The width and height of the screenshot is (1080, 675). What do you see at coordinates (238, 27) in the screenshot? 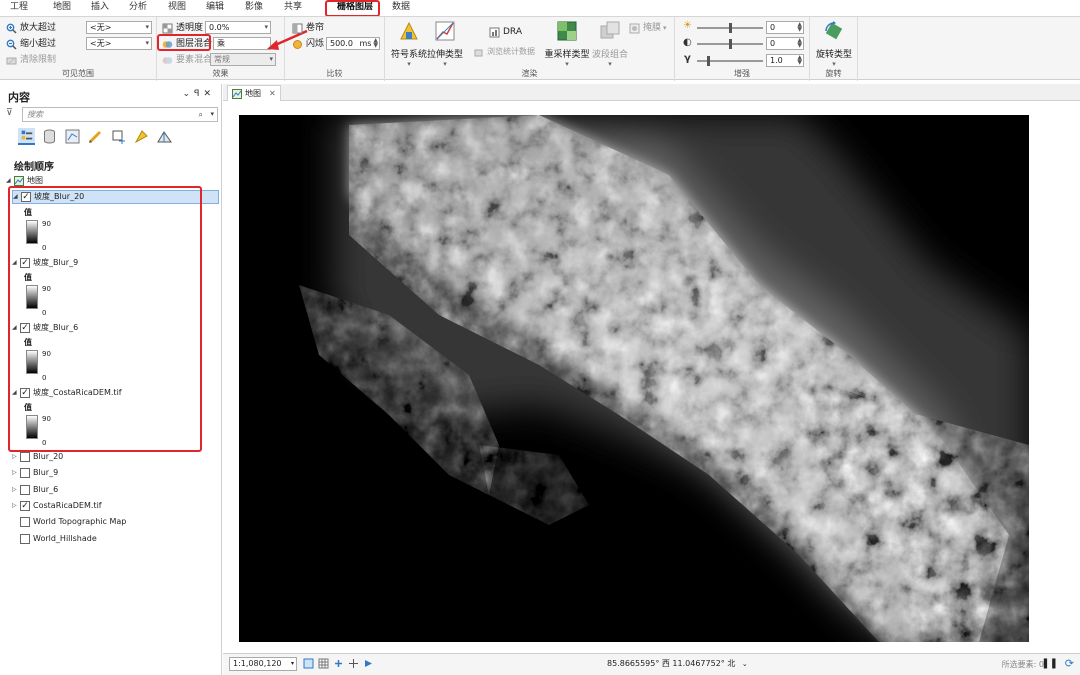
I see `transparency-input: 0.0% ▾` at bounding box center [238, 27].